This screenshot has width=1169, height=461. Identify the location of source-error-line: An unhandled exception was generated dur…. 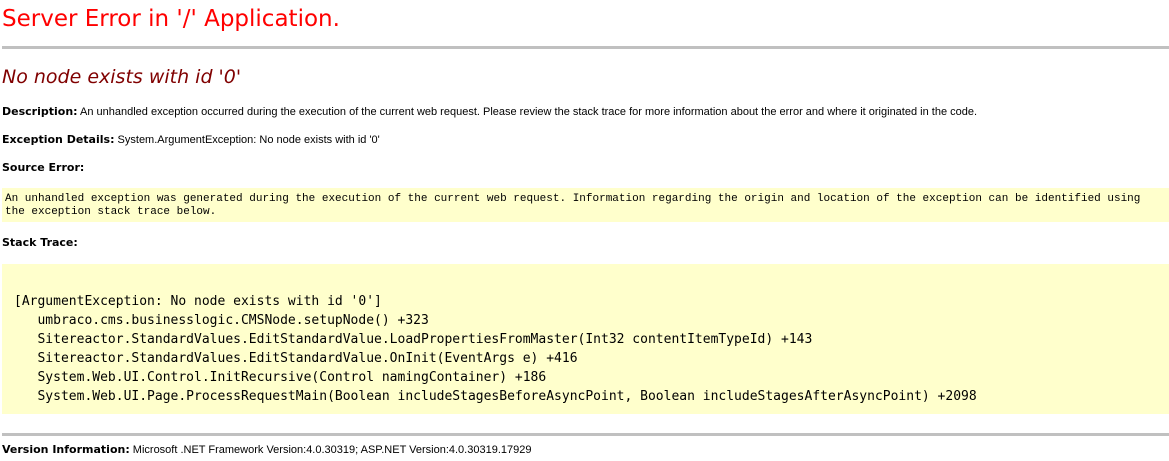
(573, 199).